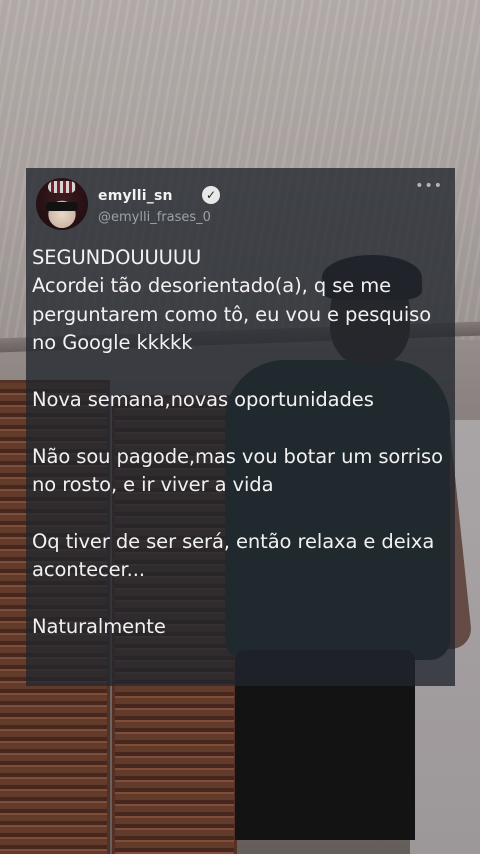  I want to click on handle: @emylli_frases_0, so click(154, 217).